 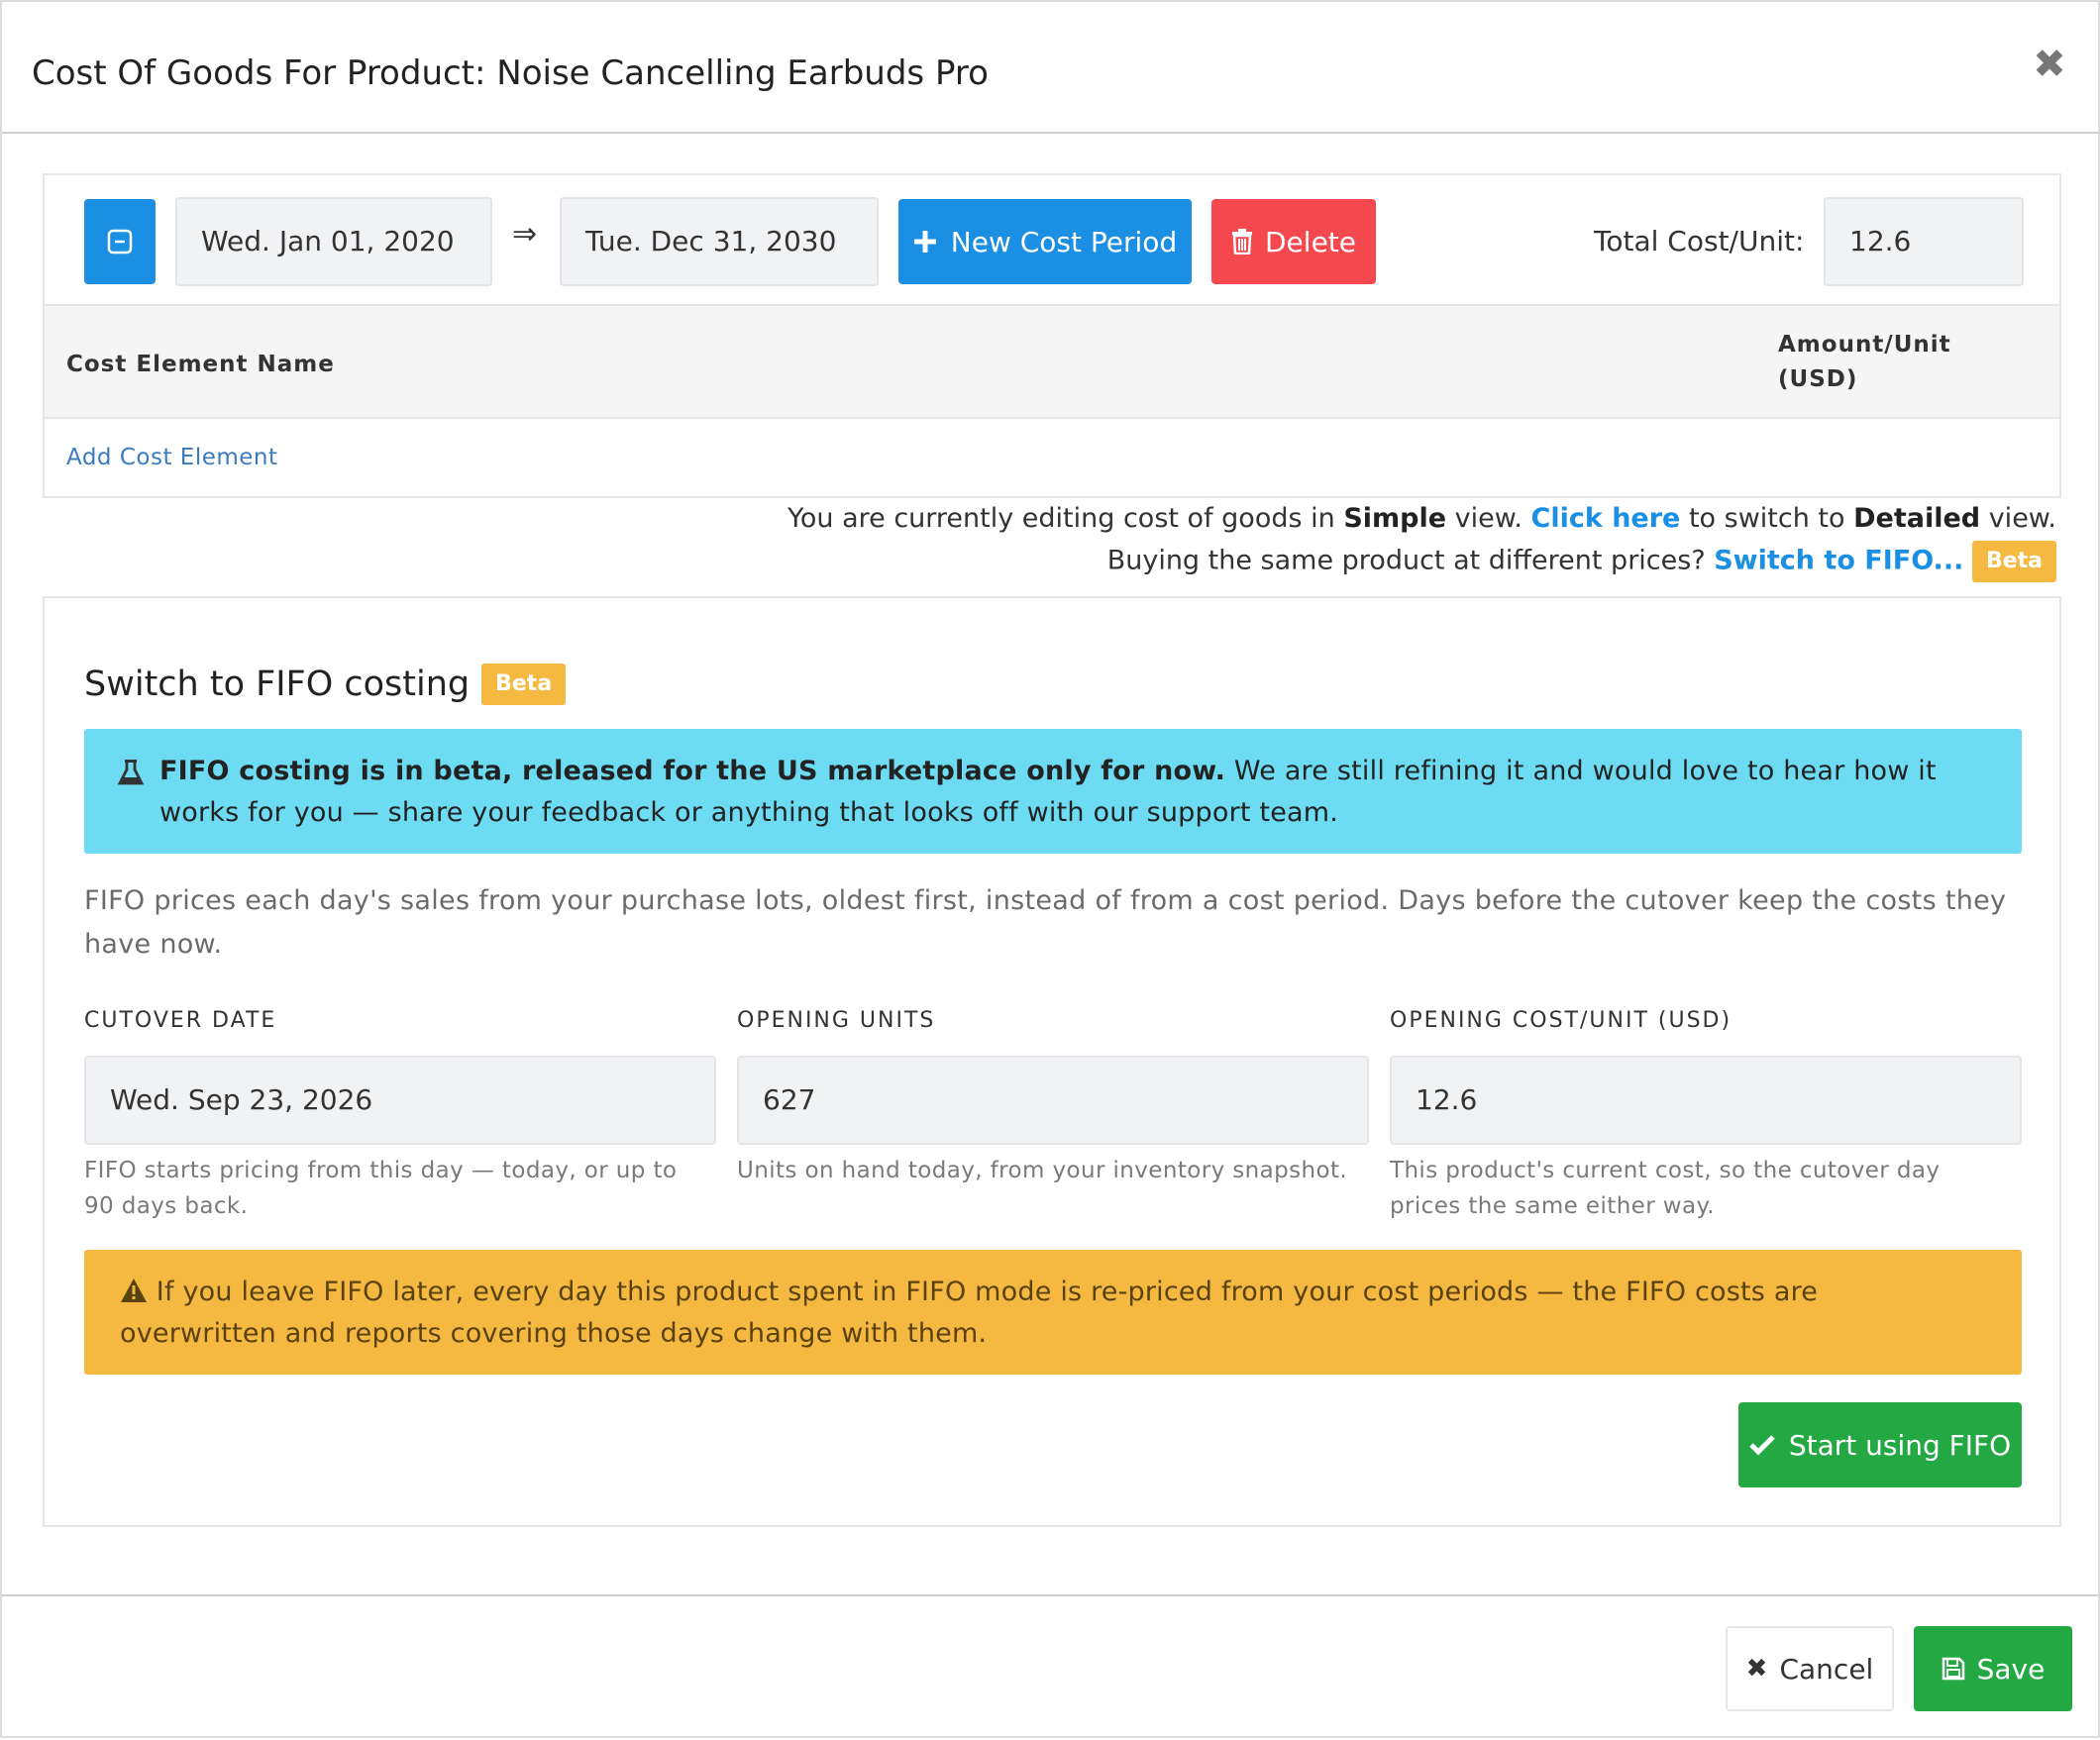 What do you see at coordinates (1052, 361) in the screenshot?
I see `cost-elements-table-header: Cost Element Name Amount/Unit (USD)` at bounding box center [1052, 361].